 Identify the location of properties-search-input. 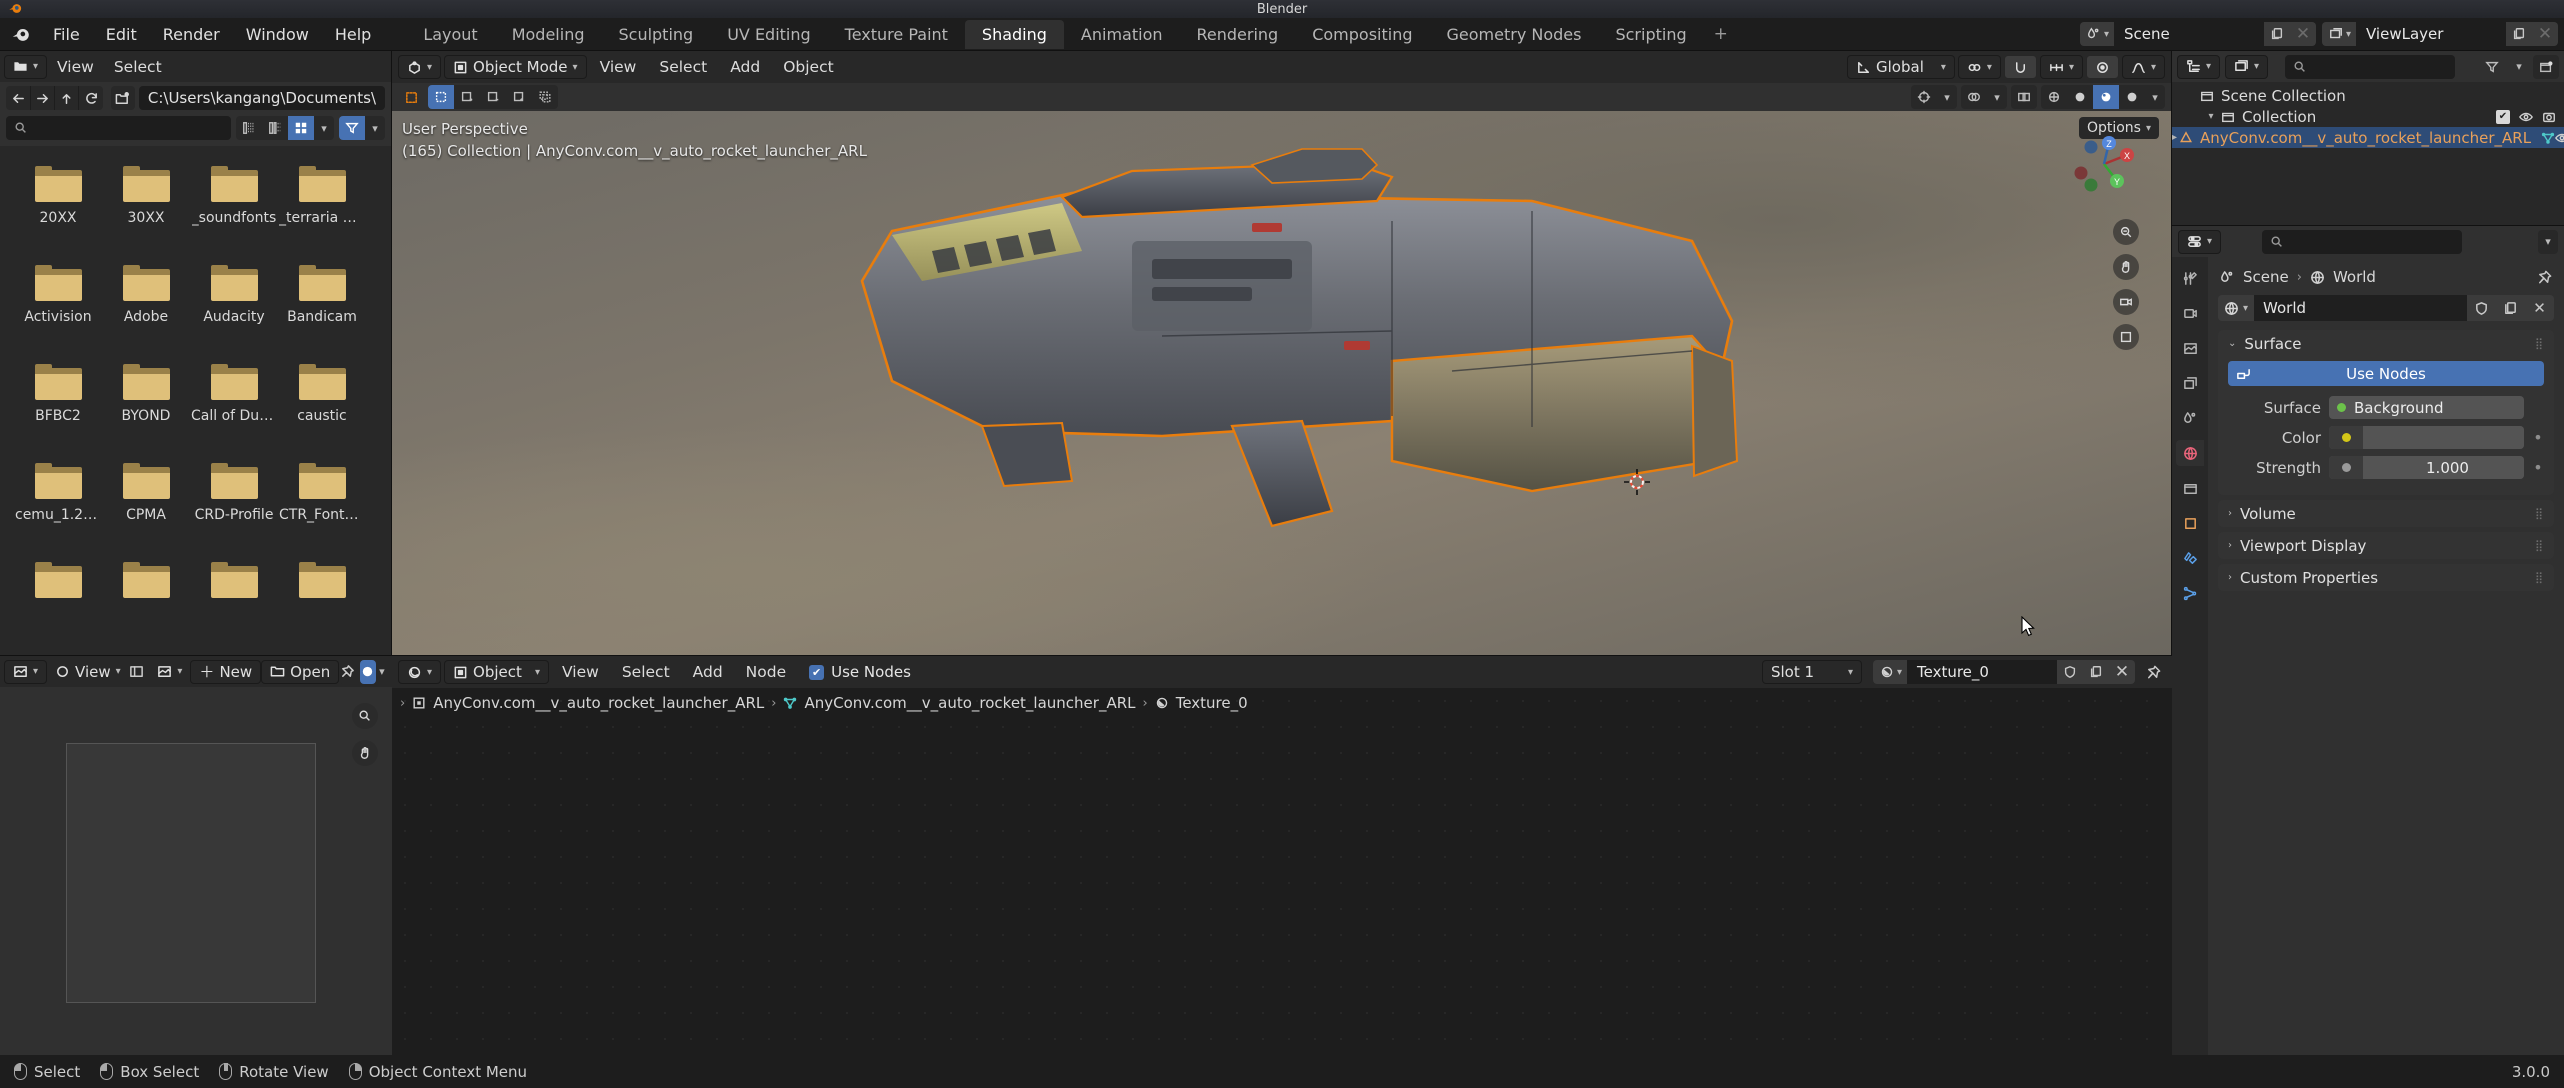
(2362, 241).